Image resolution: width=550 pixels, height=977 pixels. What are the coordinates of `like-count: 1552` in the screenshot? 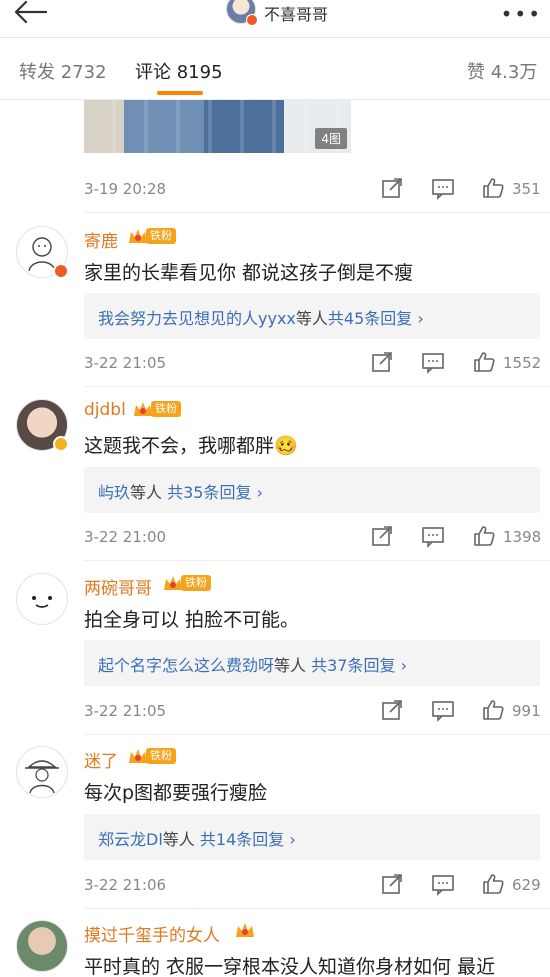 It's located at (522, 363).